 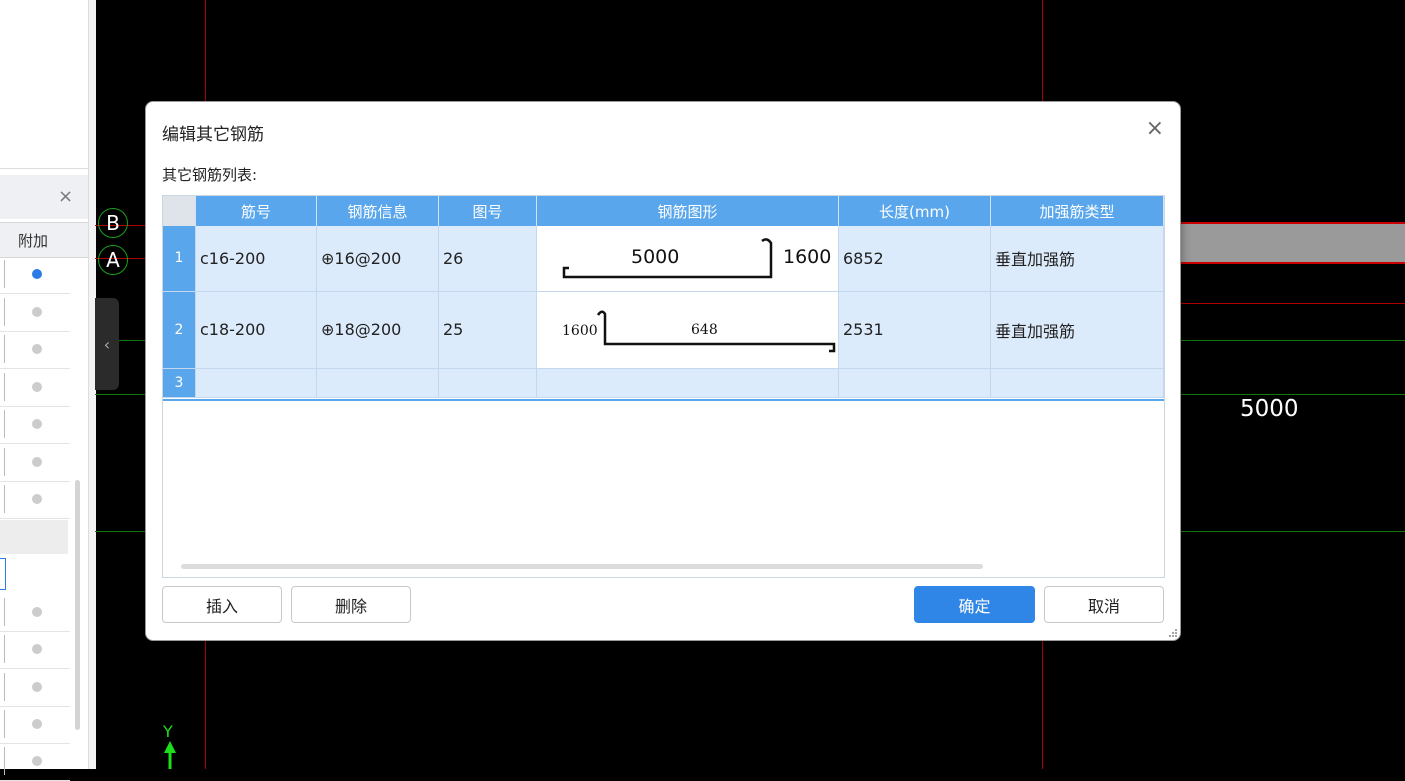 I want to click on property-selected-cell, so click(x=3, y=574).